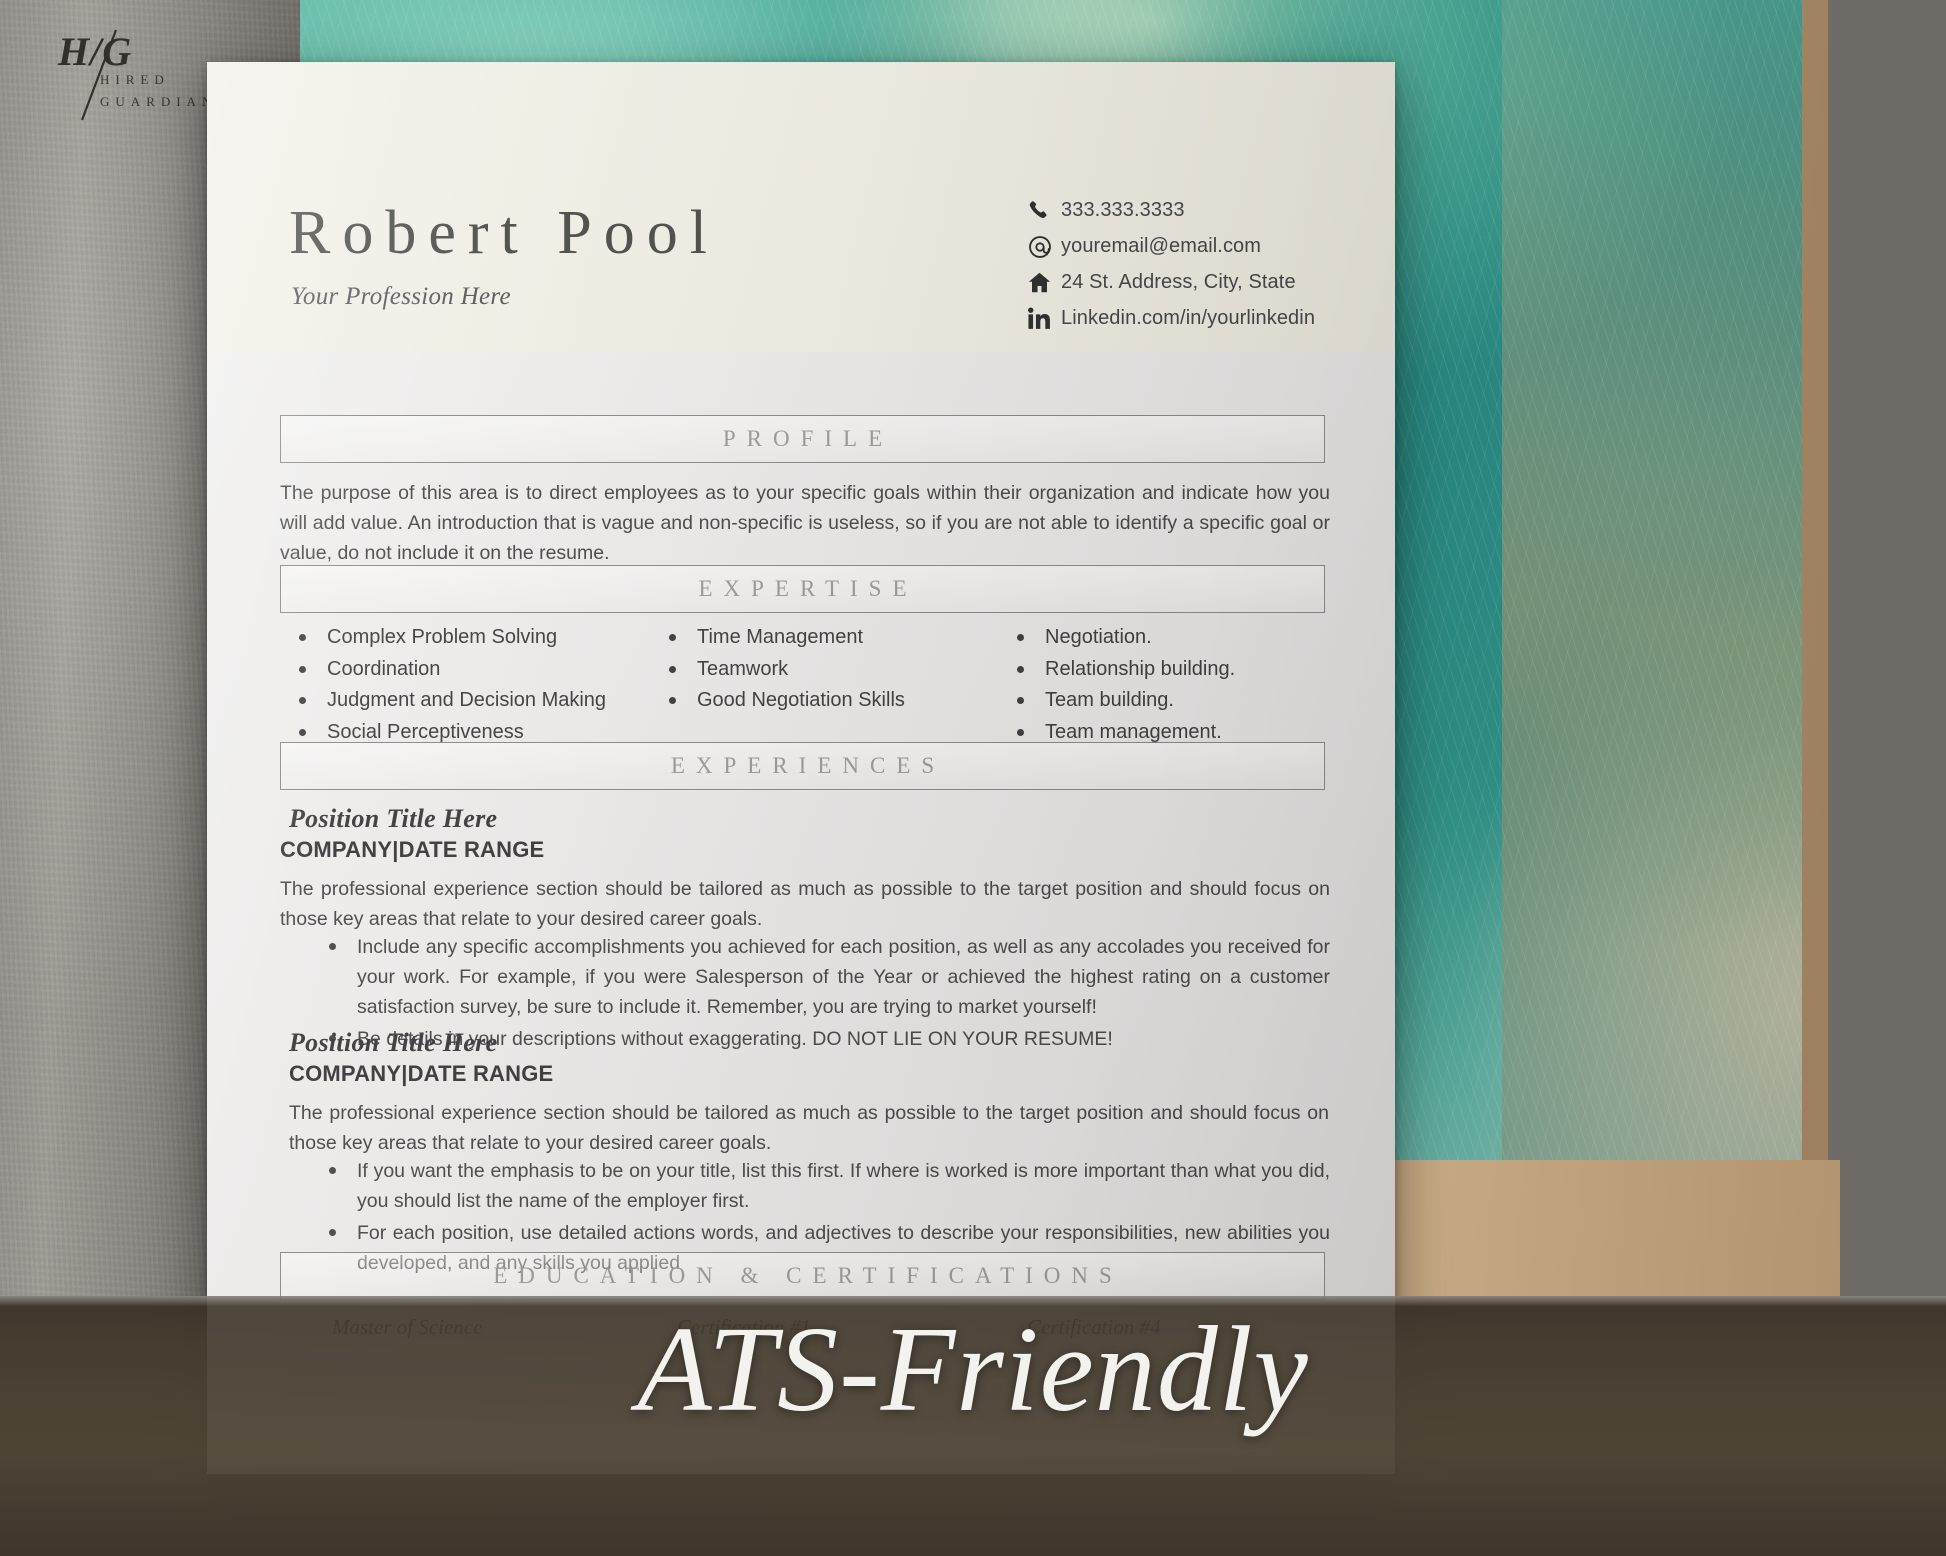 This screenshot has height=1556, width=1946. Describe the element at coordinates (1044, 282) in the screenshot. I see `home-icon` at that location.